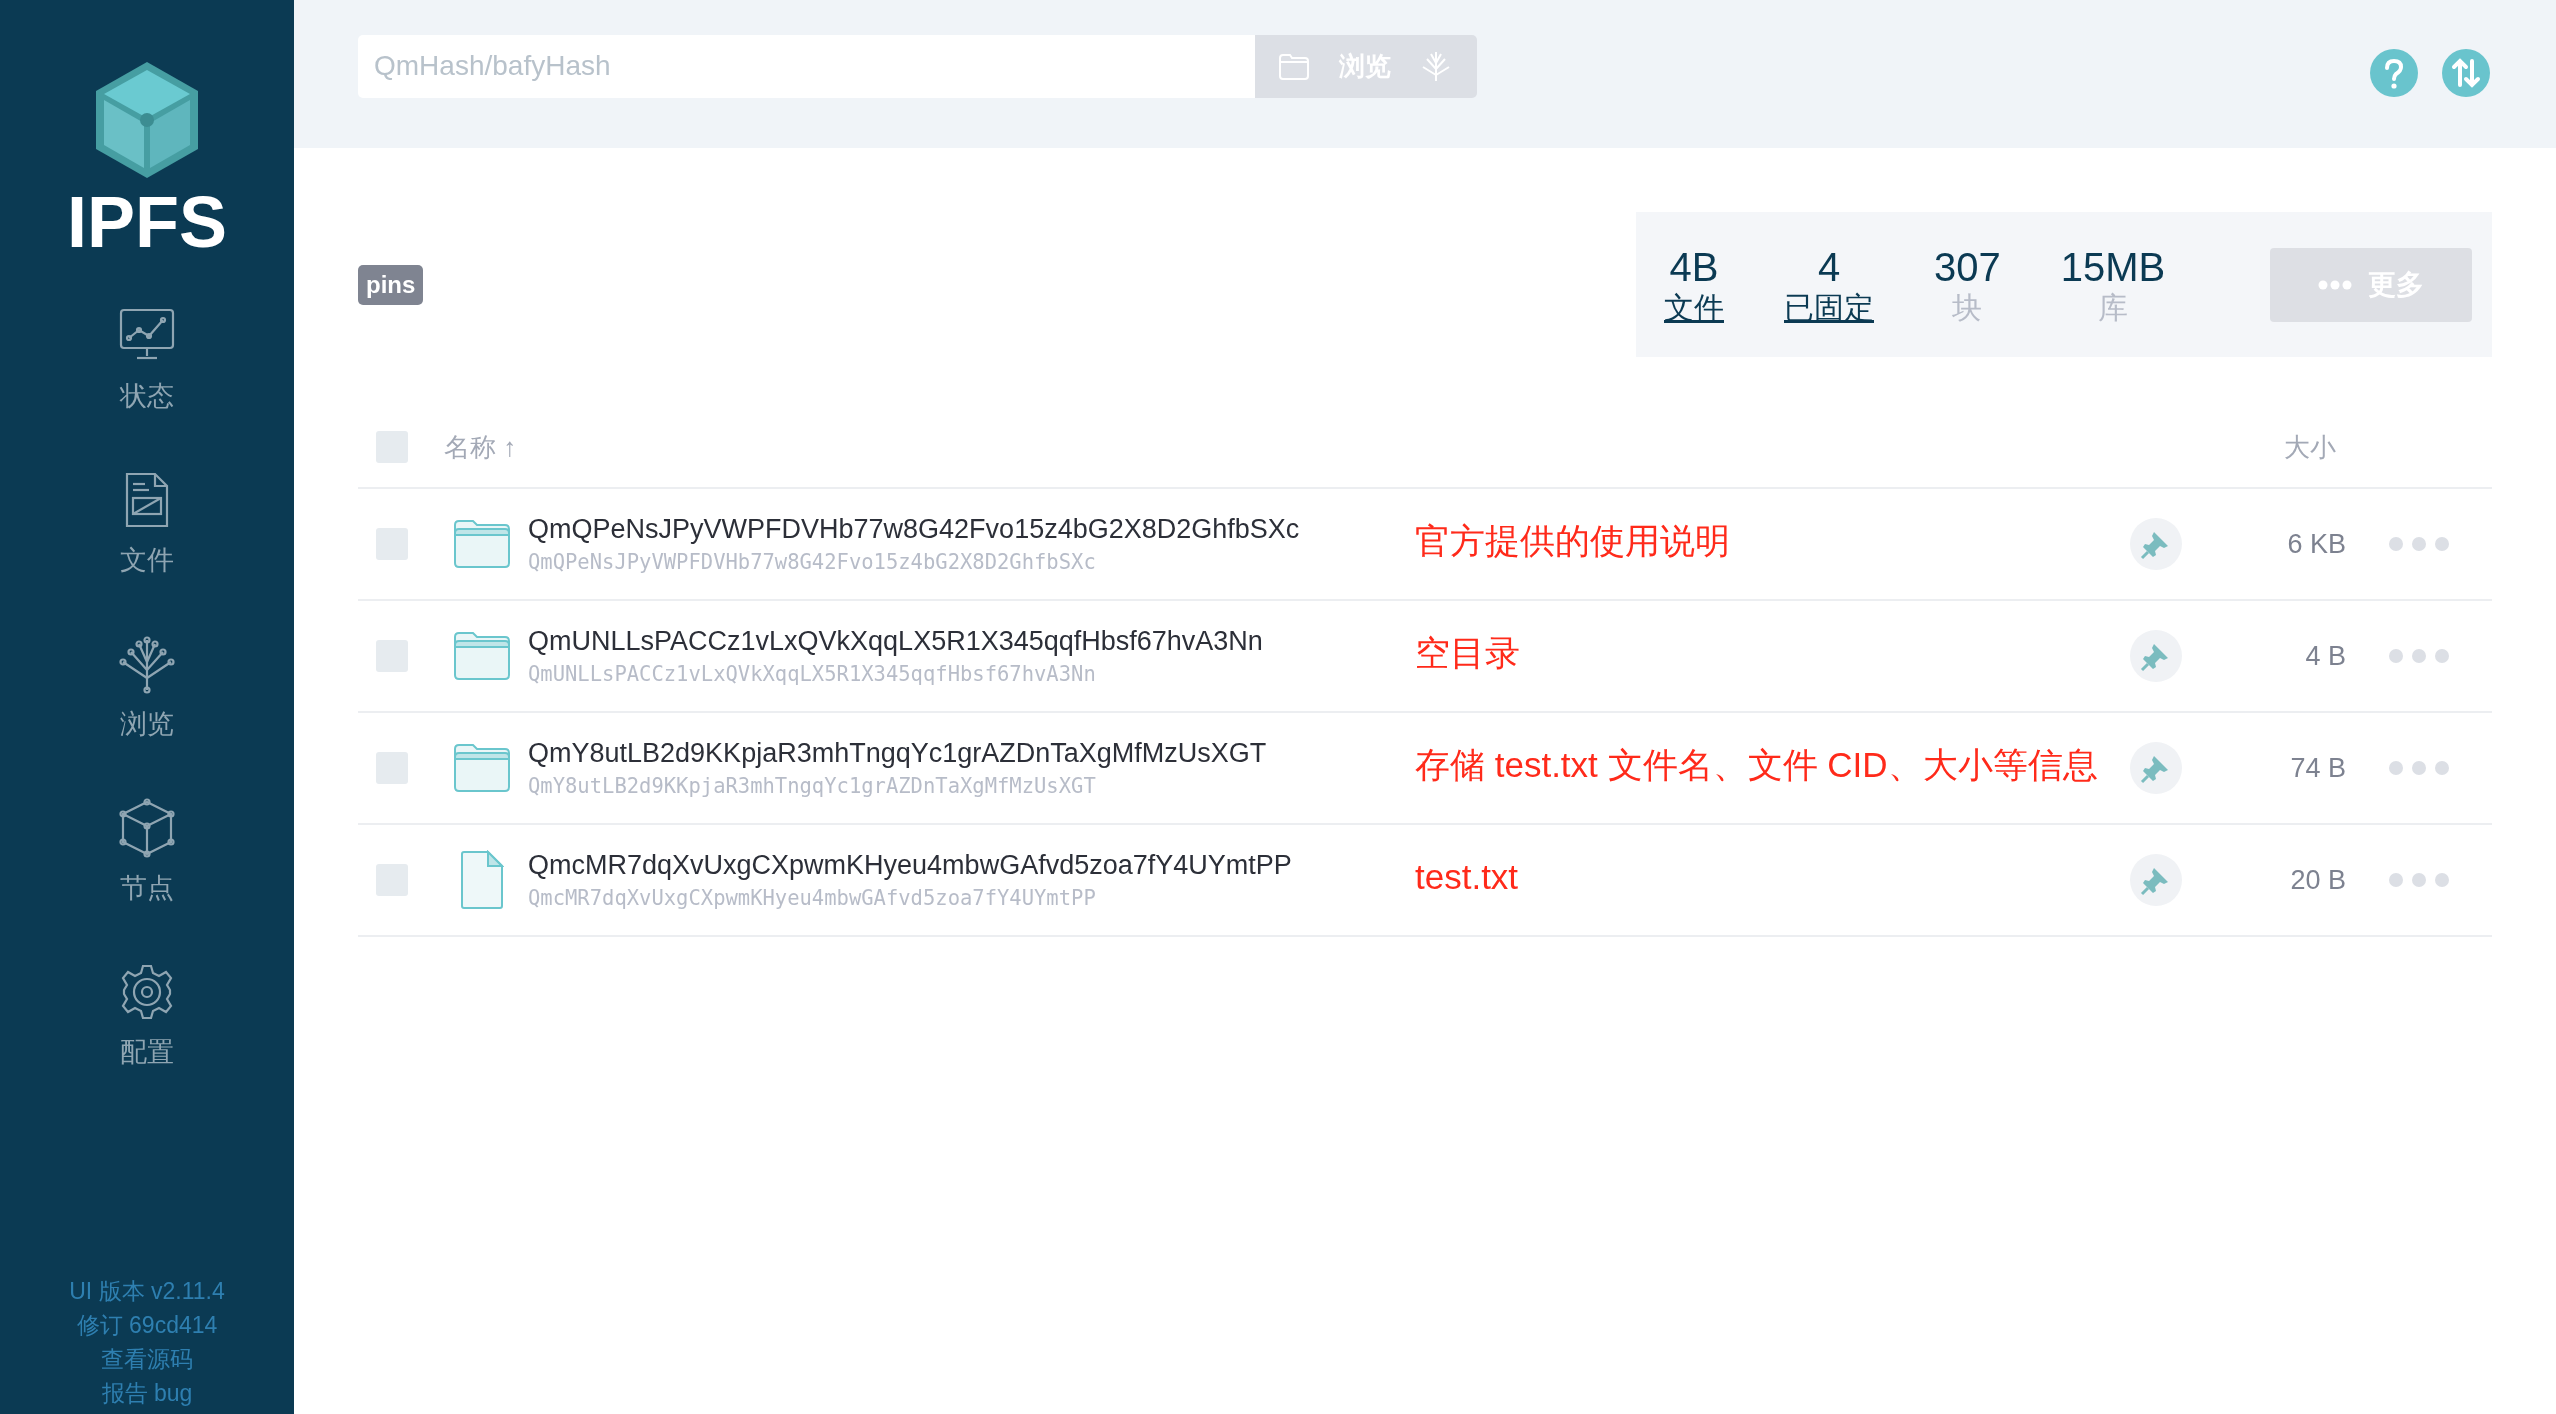  I want to click on annotation-text: 存储 test.txt 文件名、文件 CID、大小等信息, so click(1756, 764).